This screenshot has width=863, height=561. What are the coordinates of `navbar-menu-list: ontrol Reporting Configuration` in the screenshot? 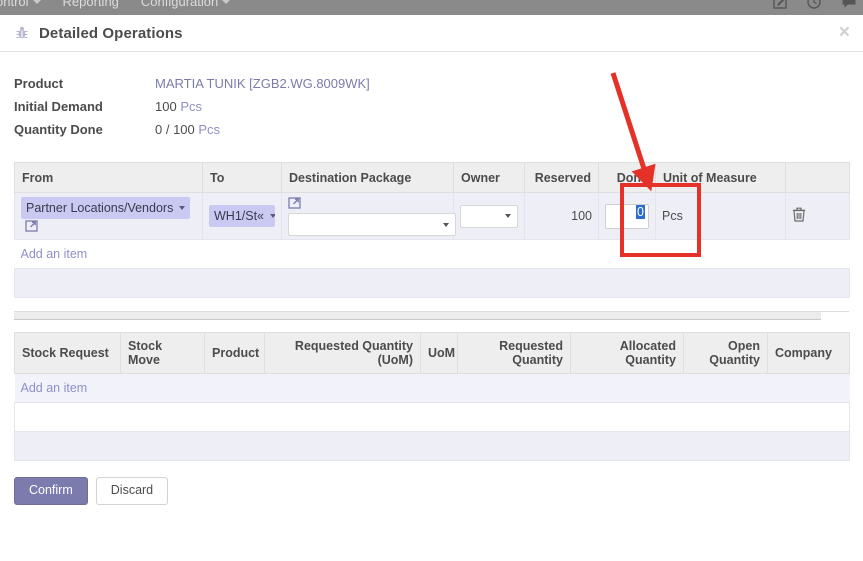 It's located at (117, 4).